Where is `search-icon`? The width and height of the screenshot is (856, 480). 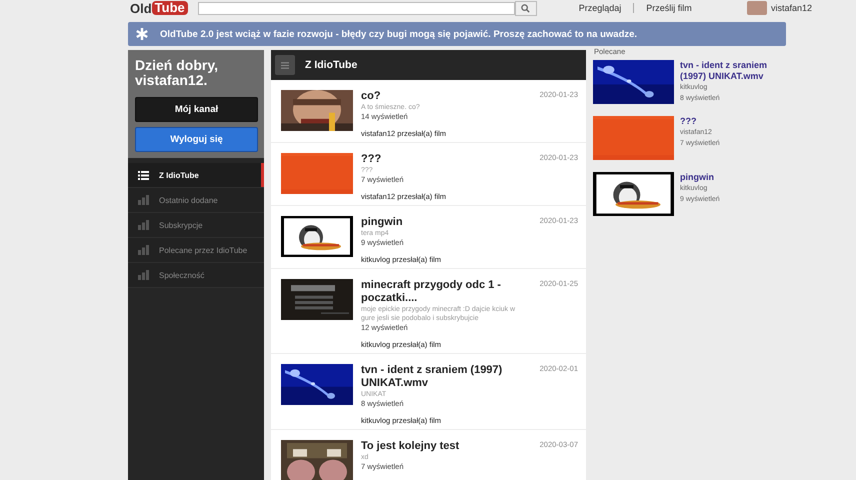
search-icon is located at coordinates (525, 8).